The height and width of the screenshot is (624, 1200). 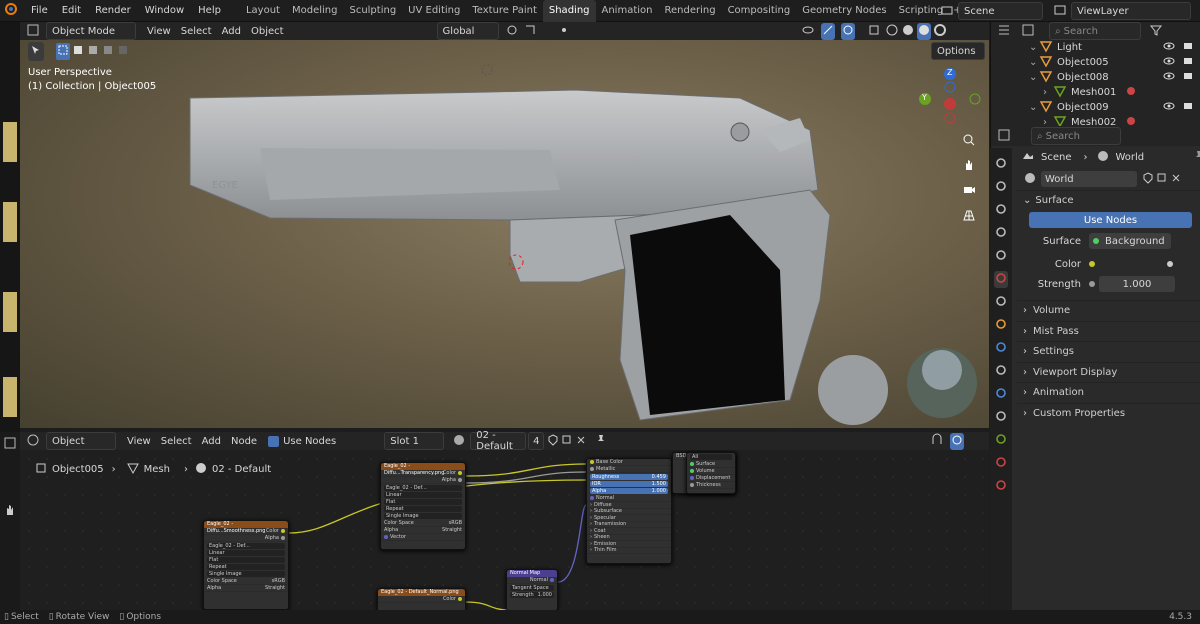 What do you see at coordinates (213, 560) in the screenshot?
I see `projection: Flat` at bounding box center [213, 560].